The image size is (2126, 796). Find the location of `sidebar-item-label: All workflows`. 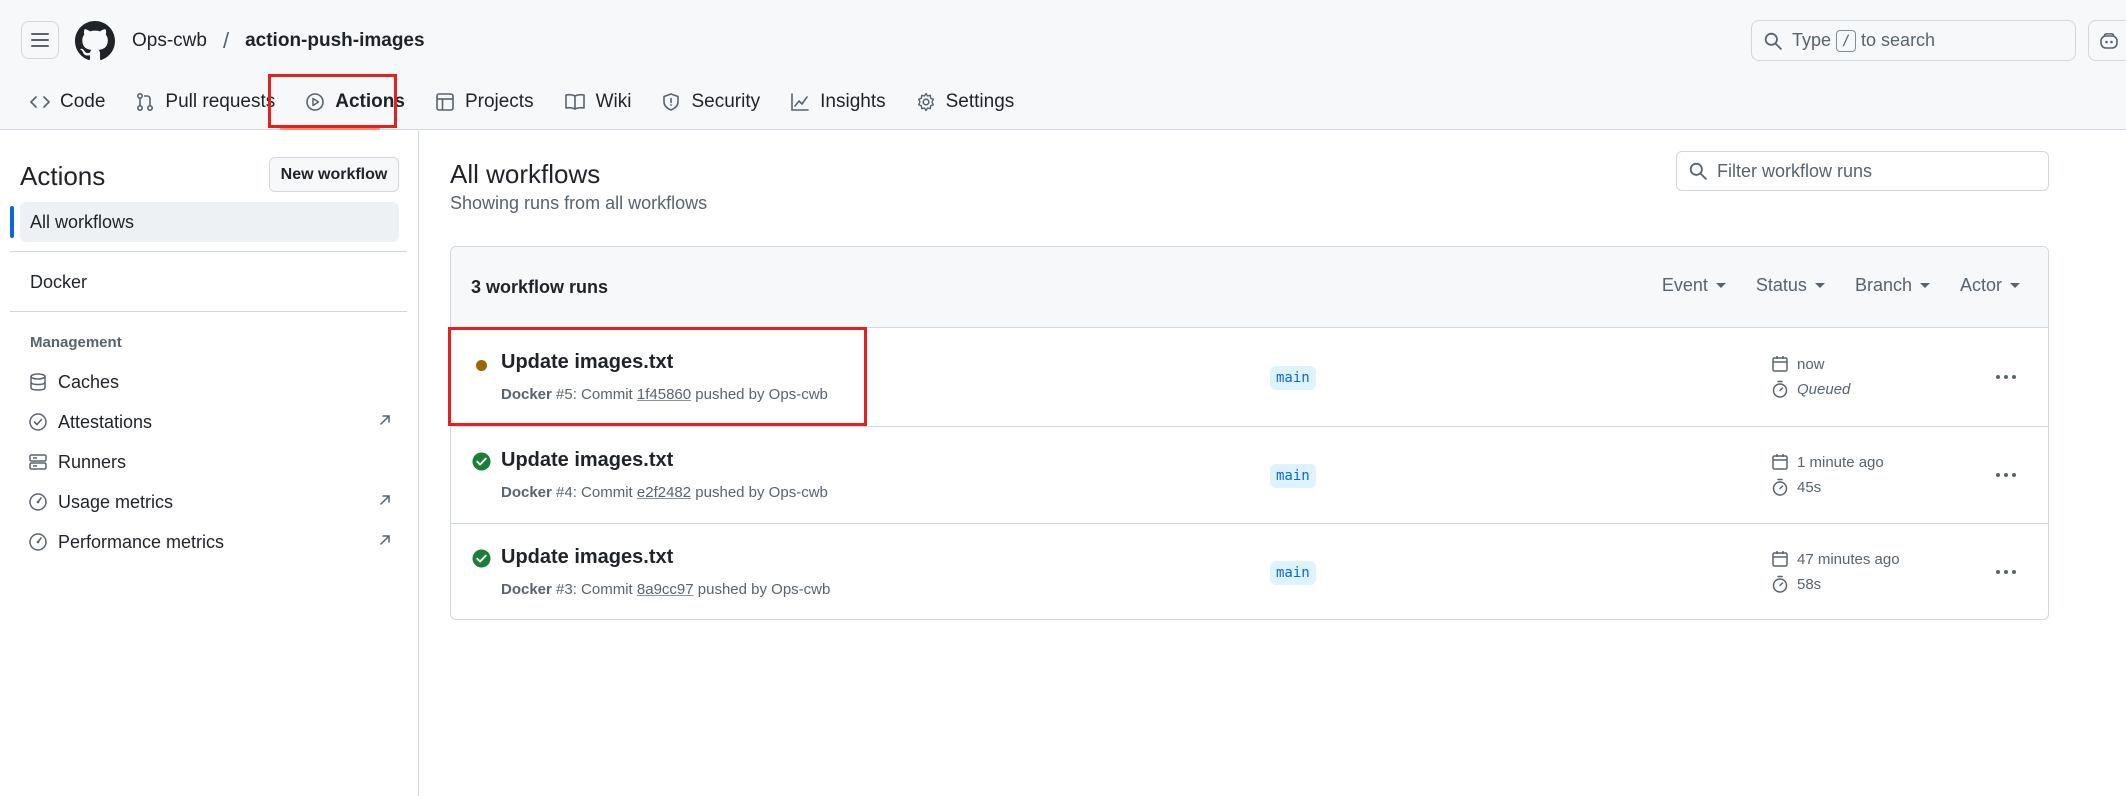

sidebar-item-label: All workflows is located at coordinates (82, 221).